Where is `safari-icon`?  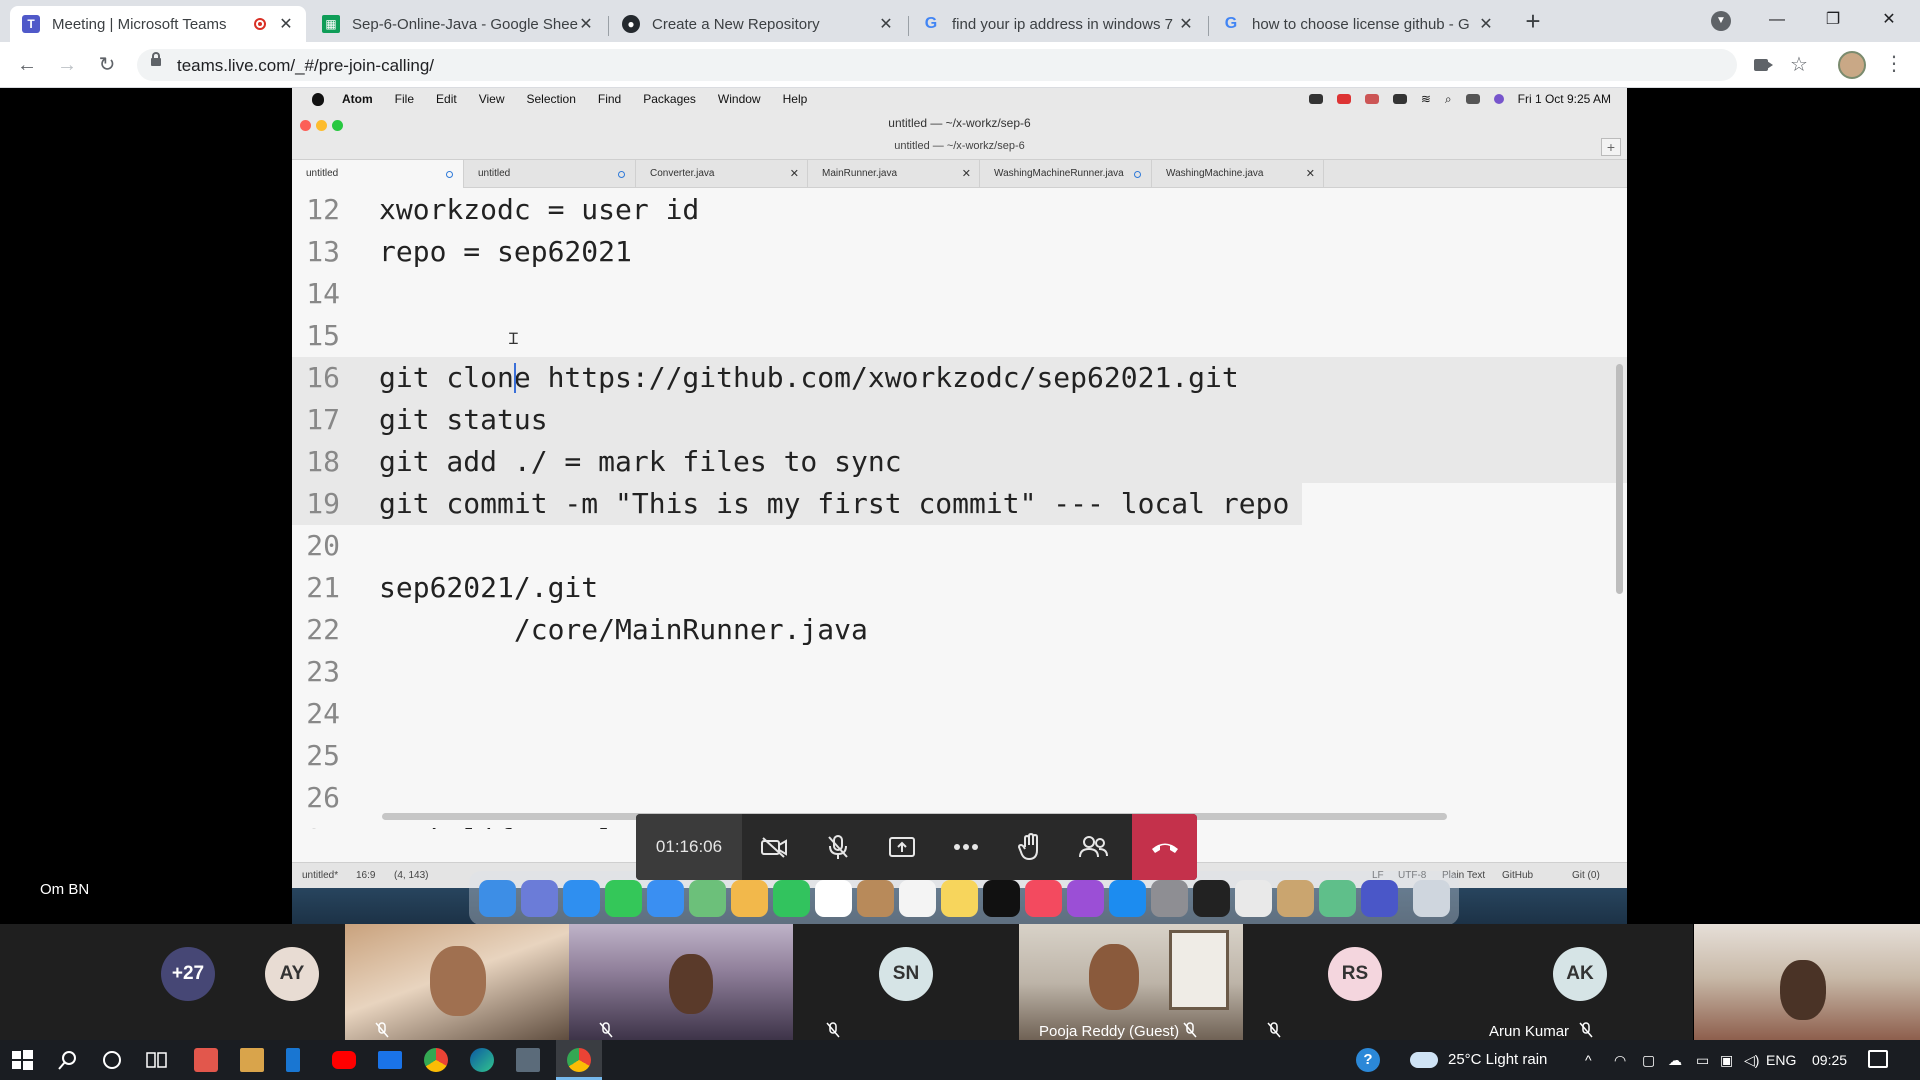
safari-icon is located at coordinates (581, 898).